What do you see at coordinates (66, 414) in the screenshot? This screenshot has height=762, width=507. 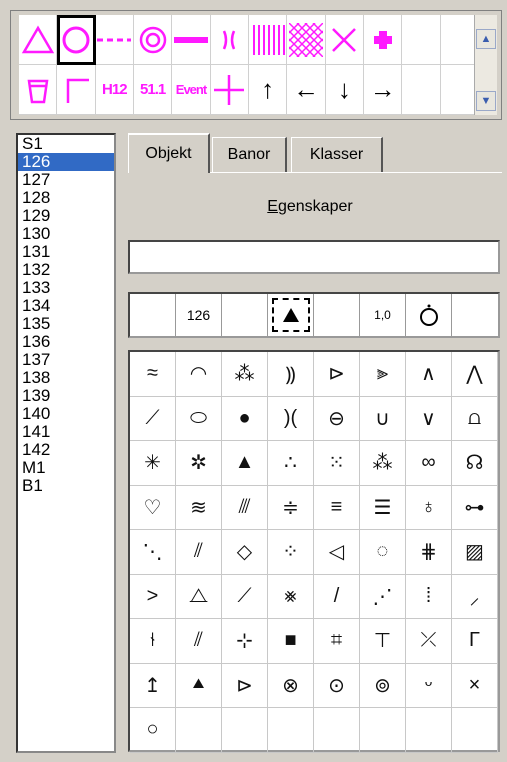 I see `list-item: 140` at bounding box center [66, 414].